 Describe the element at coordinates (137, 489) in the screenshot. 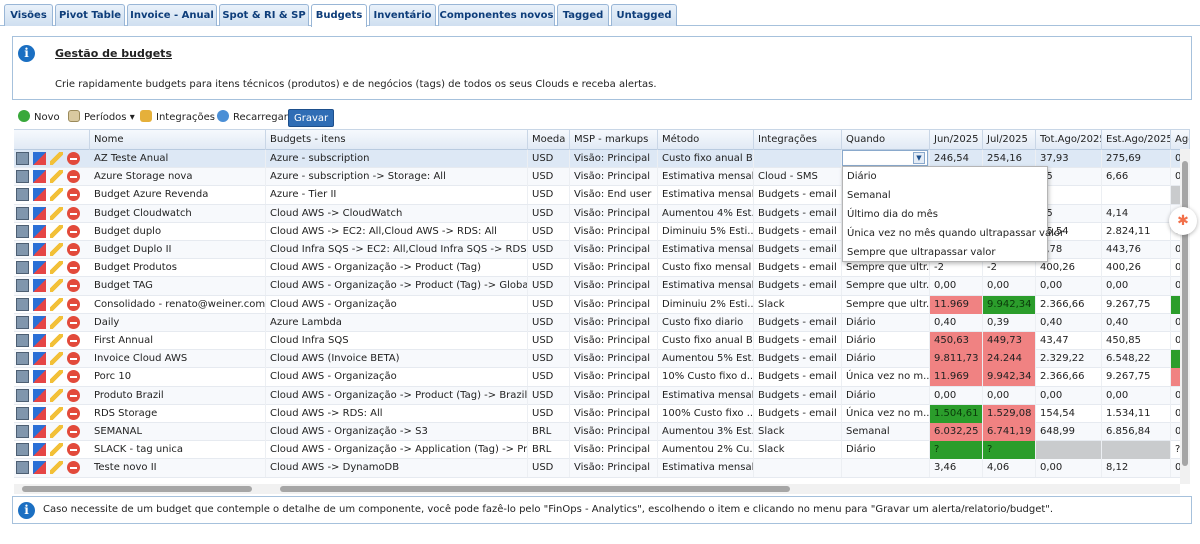

I see `left-scroll-thumb` at that location.